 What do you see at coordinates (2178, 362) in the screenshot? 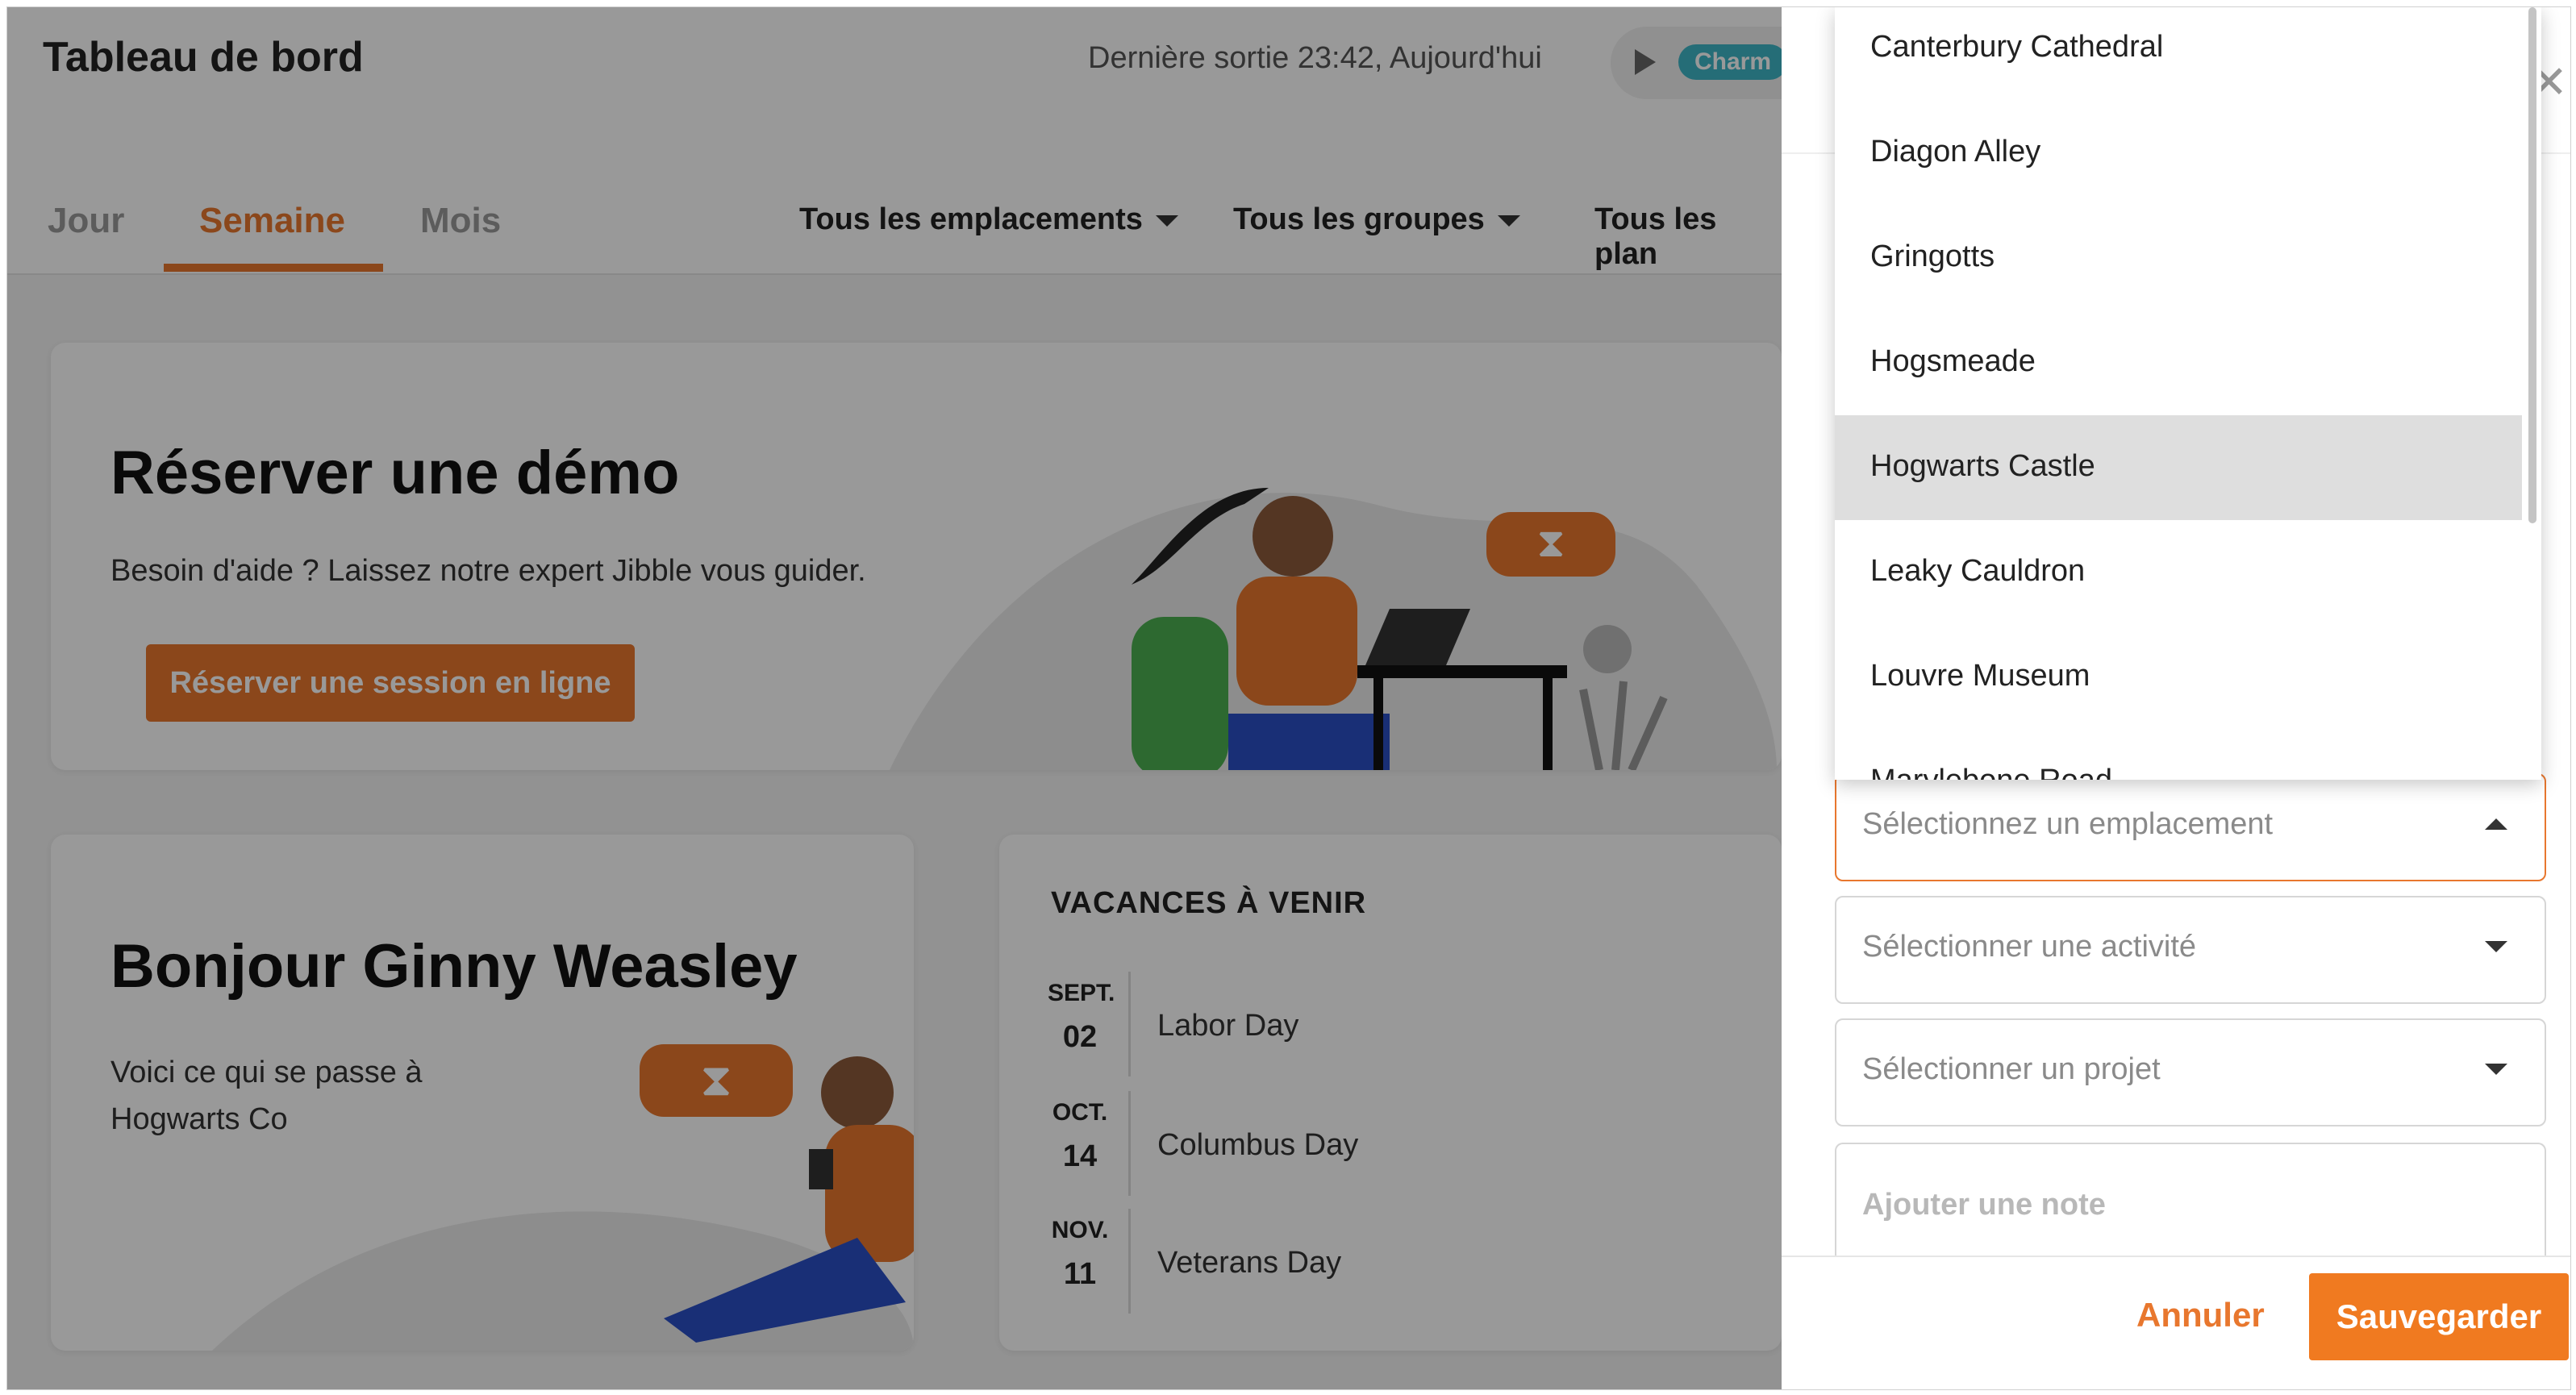
I see `dropdown-option: Hogsmeade` at bounding box center [2178, 362].